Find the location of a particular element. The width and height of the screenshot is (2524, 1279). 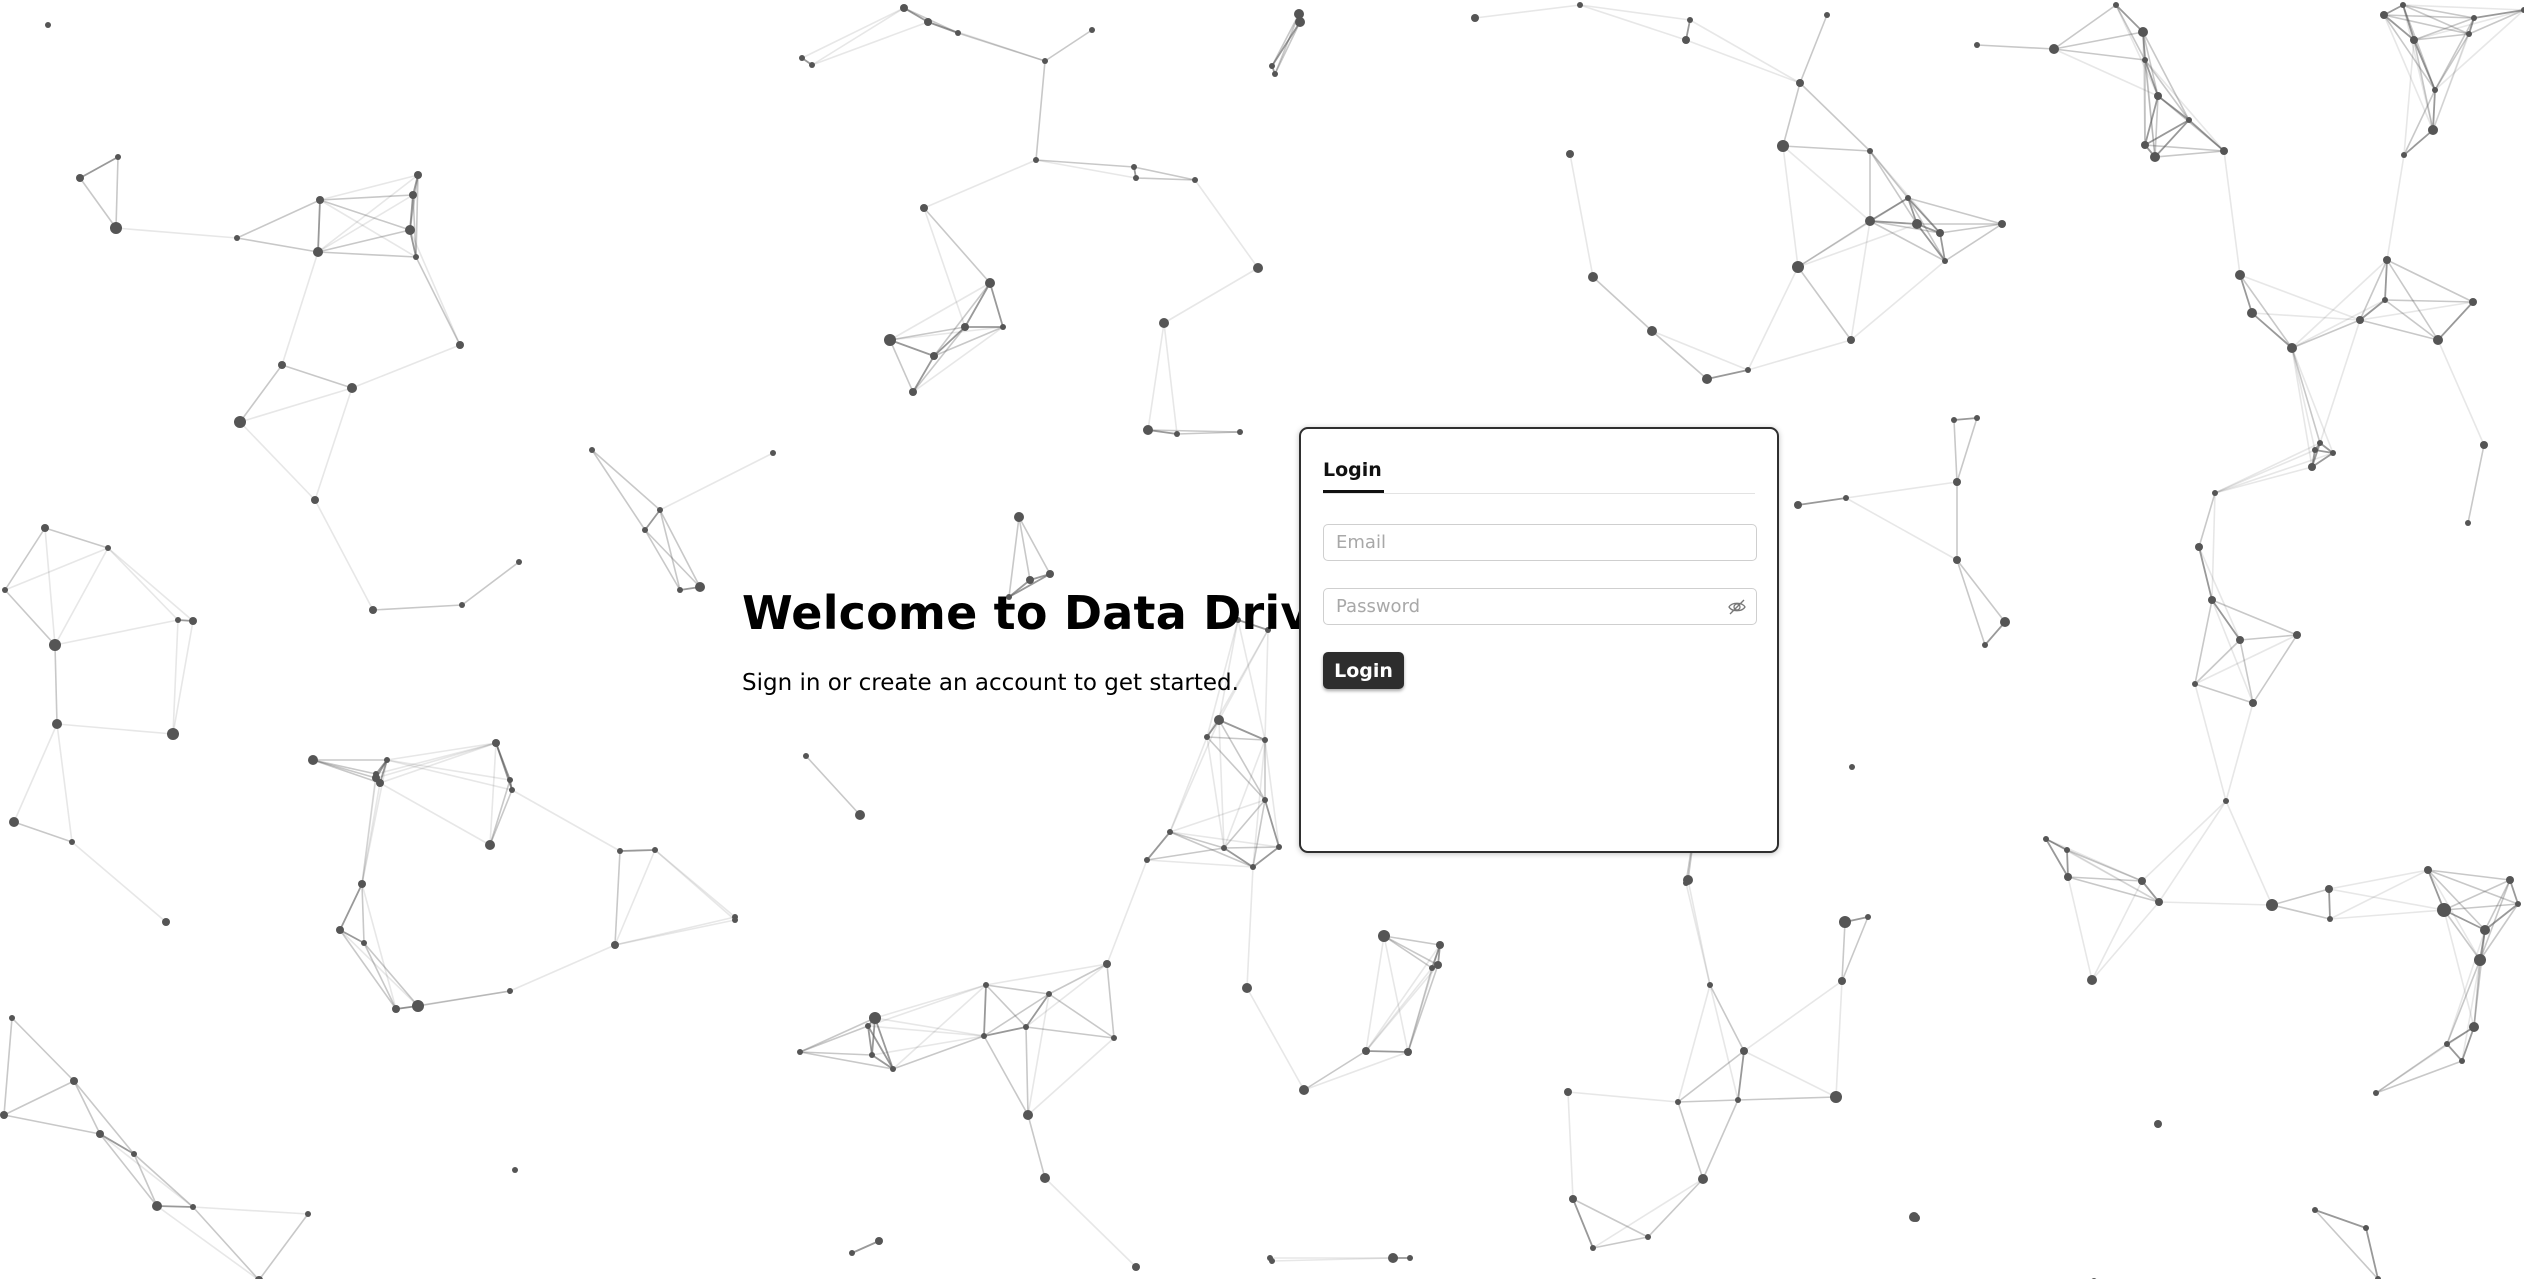

tab-login: Login is located at coordinates (1353, 475).